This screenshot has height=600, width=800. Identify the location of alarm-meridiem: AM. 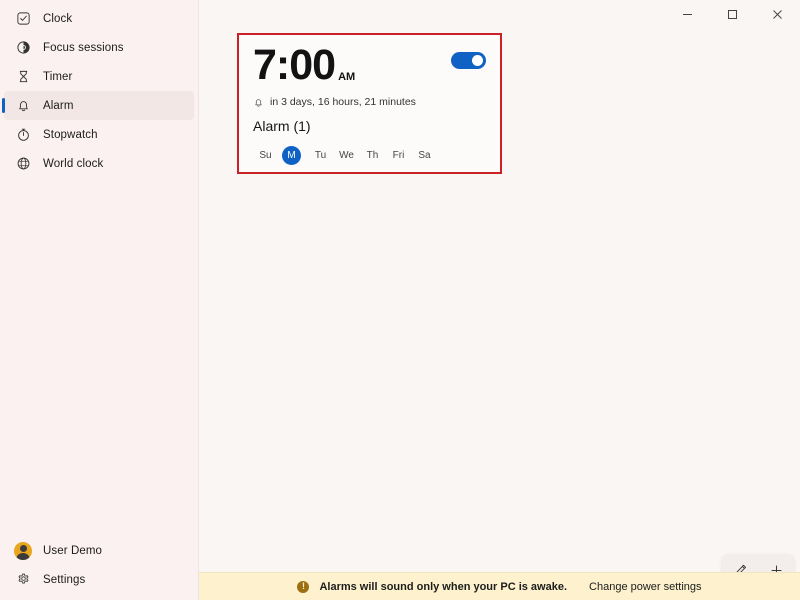
(347, 77).